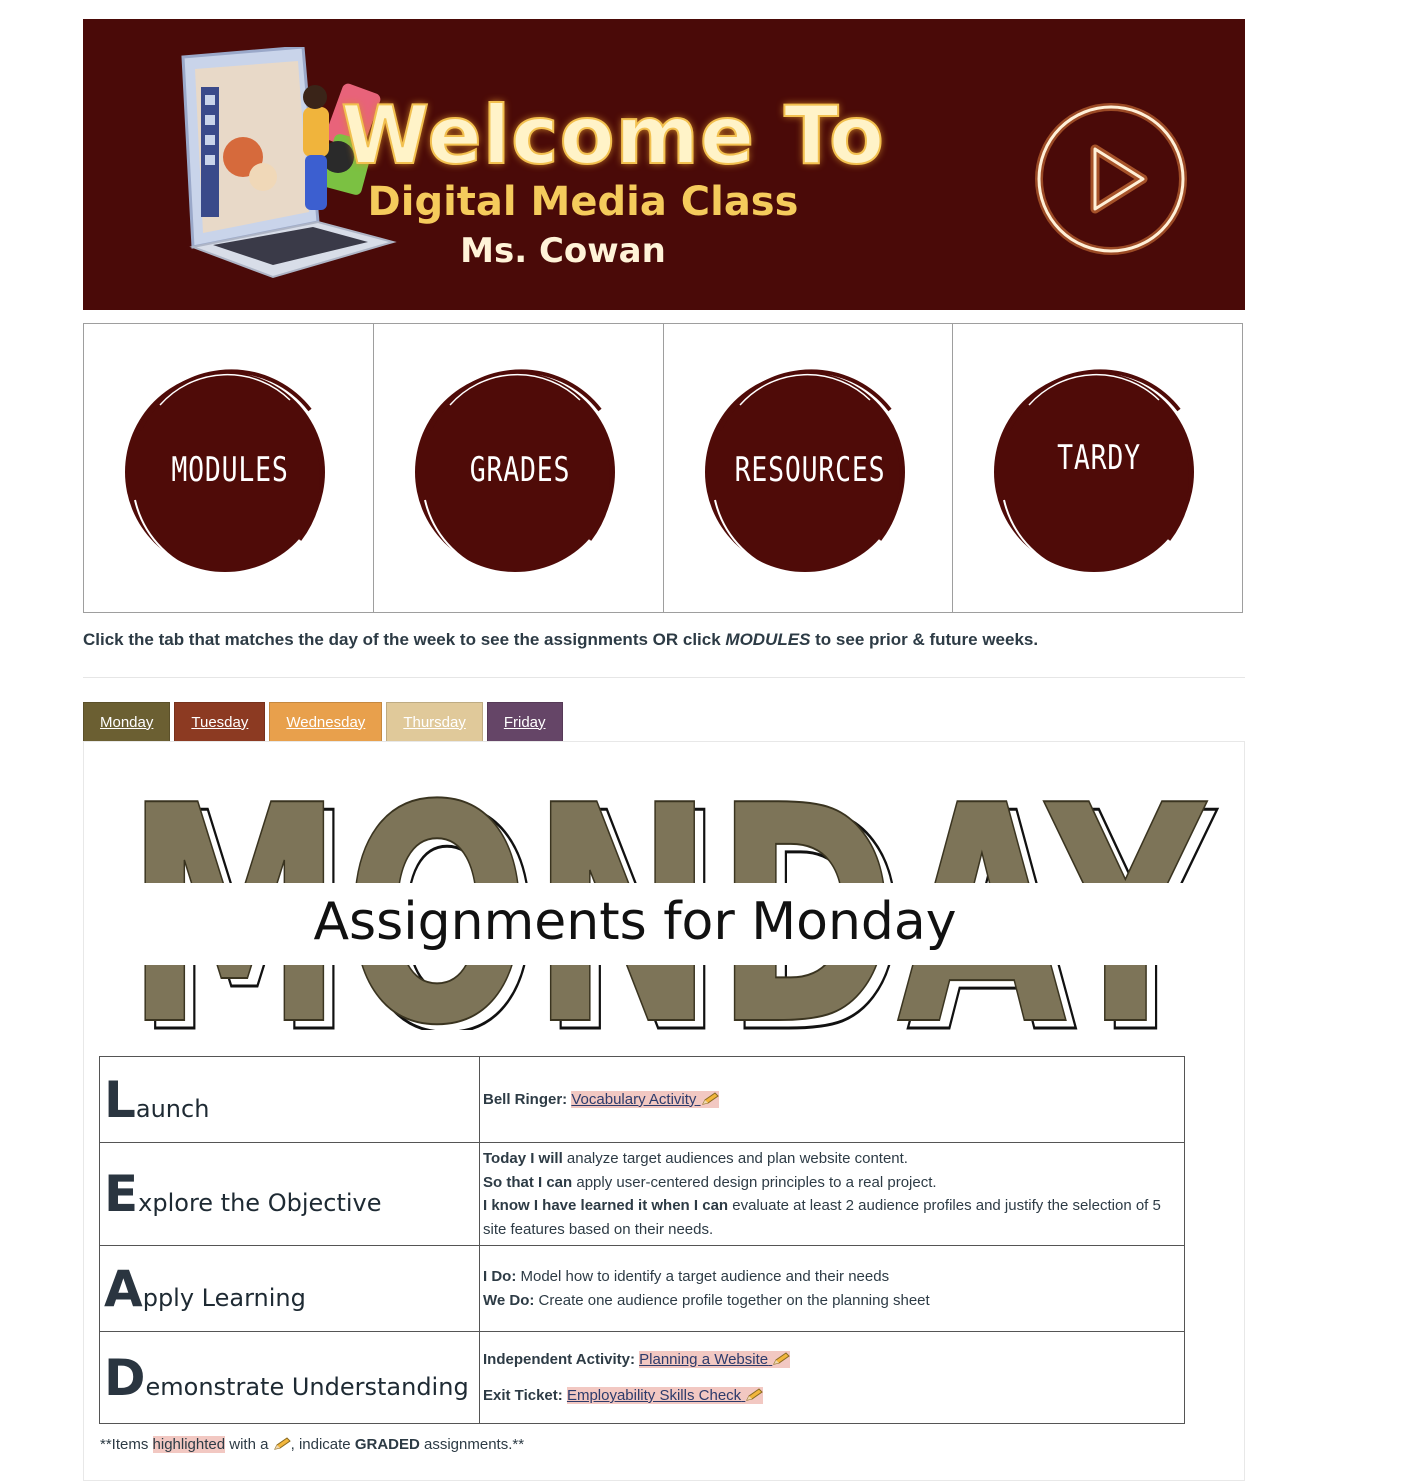 This screenshot has width=1406, height=1481. What do you see at coordinates (127, 721) in the screenshot?
I see `tab-monday: Monday` at bounding box center [127, 721].